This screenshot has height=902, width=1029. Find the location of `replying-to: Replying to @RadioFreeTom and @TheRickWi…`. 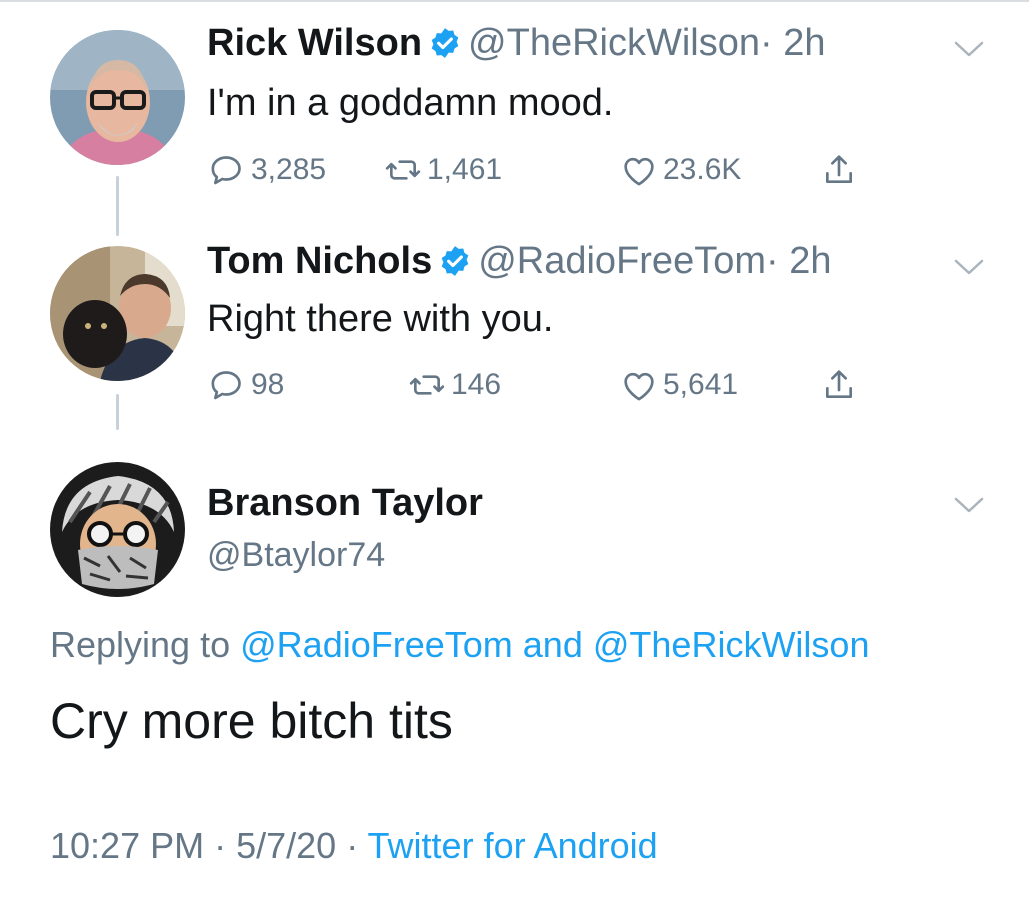

replying-to: Replying to @RadioFreeTom and @TheRickWi… is located at coordinates (459, 645).